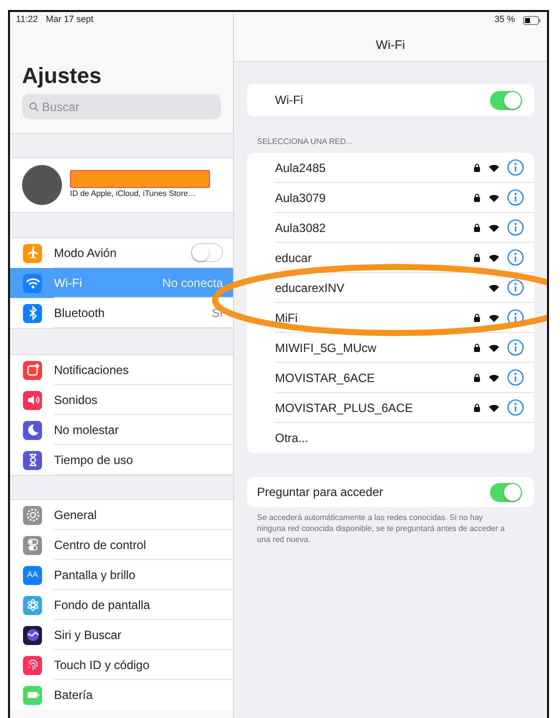 This screenshot has height=718, width=560. I want to click on item-value: No conecta, so click(192, 283).